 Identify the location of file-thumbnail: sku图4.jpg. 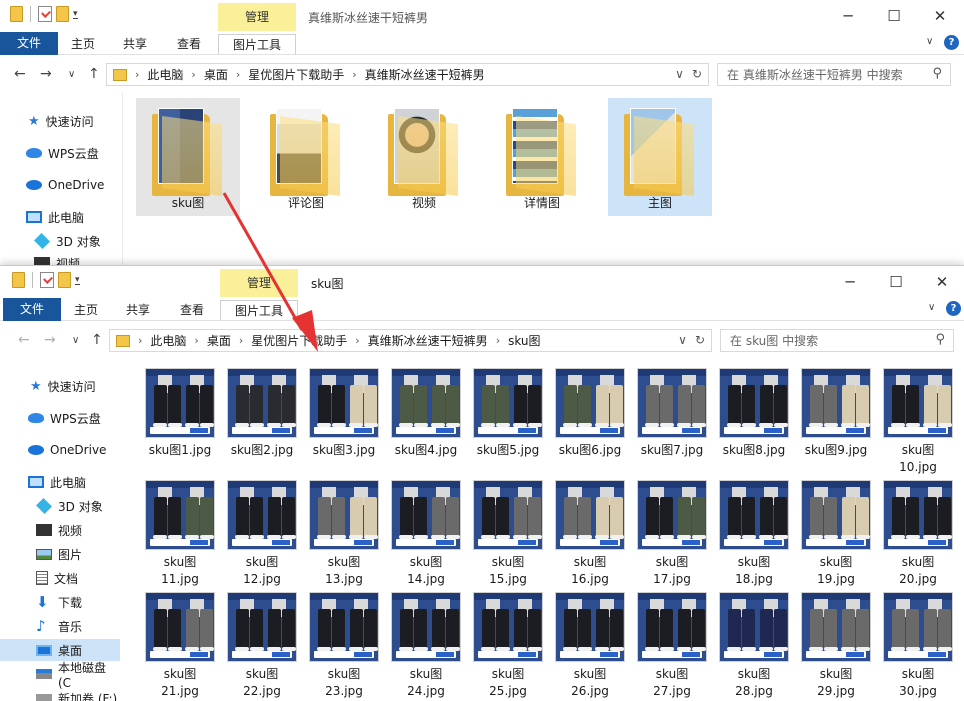
(426, 413).